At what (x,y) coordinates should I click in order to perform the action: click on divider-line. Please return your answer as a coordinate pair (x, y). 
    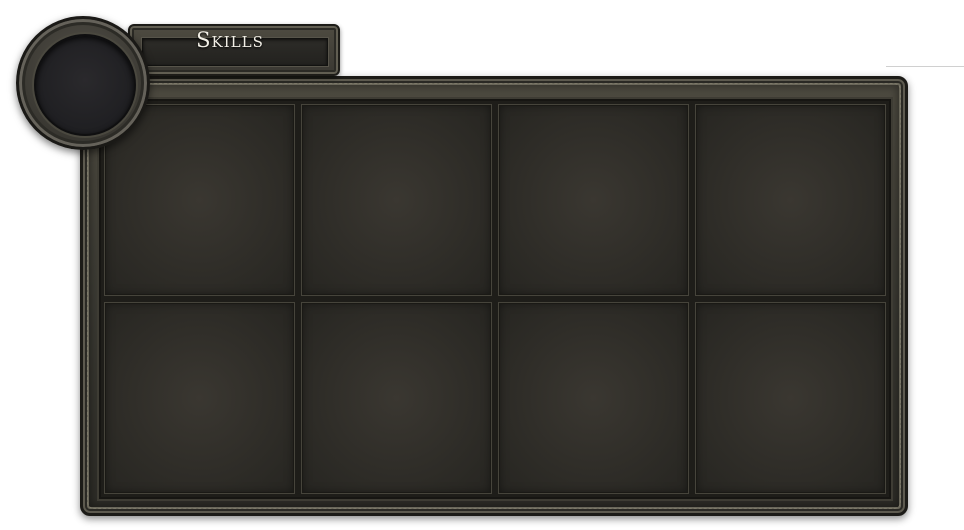
    Looking at the image, I should click on (925, 66).